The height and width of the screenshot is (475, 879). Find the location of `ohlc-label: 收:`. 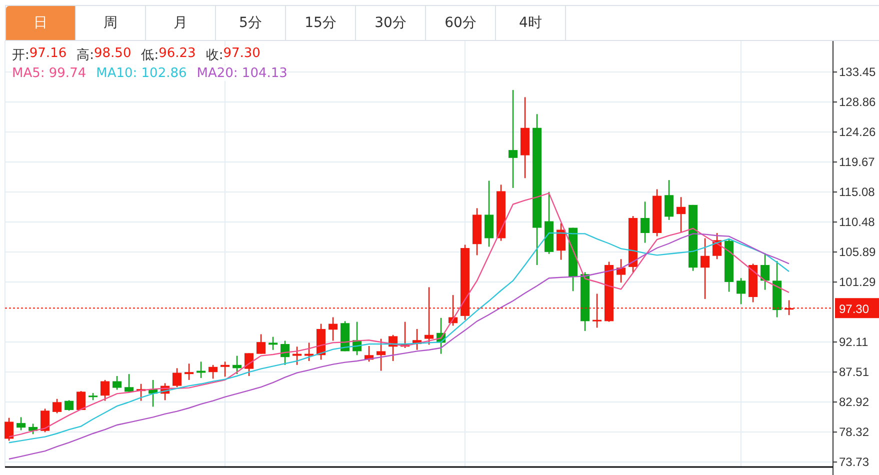

ohlc-label: 收: is located at coordinates (215, 55).